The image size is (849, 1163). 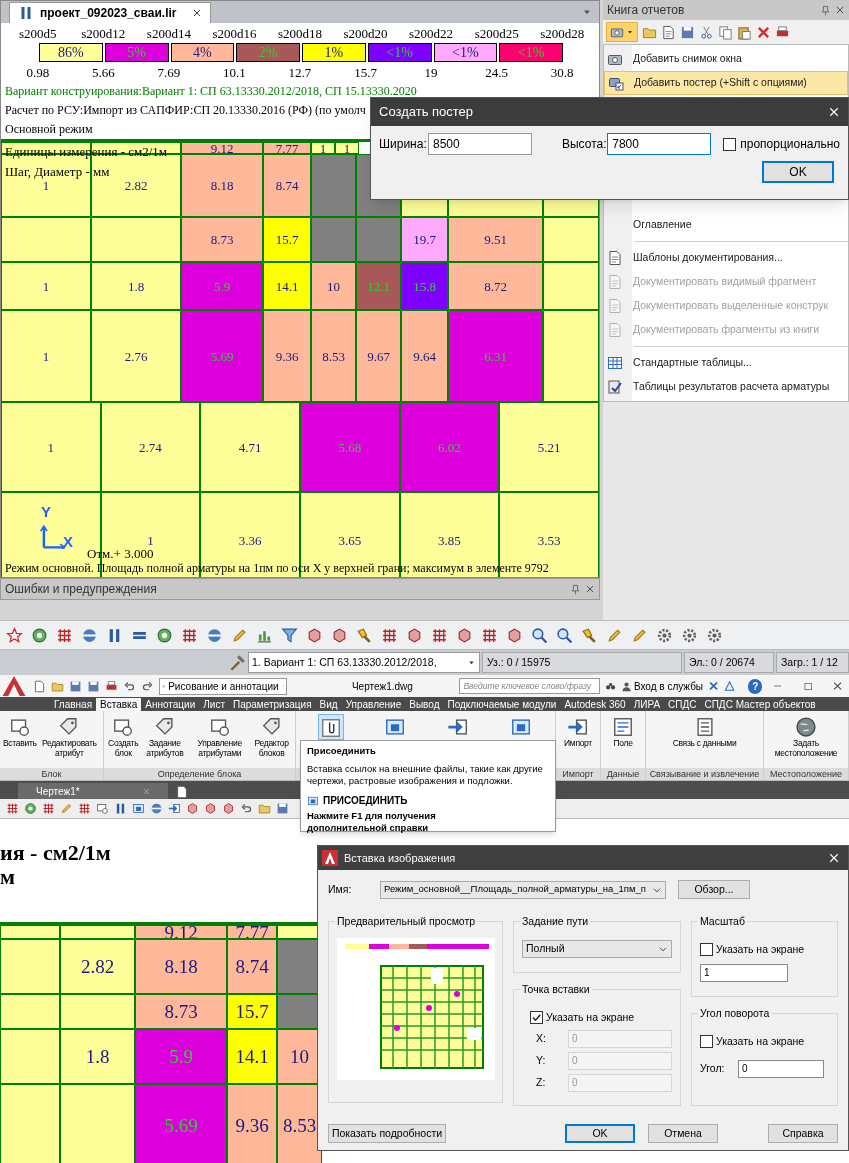 What do you see at coordinates (704, 731) in the screenshot?
I see `ribbon-button: Связь с данными` at bounding box center [704, 731].